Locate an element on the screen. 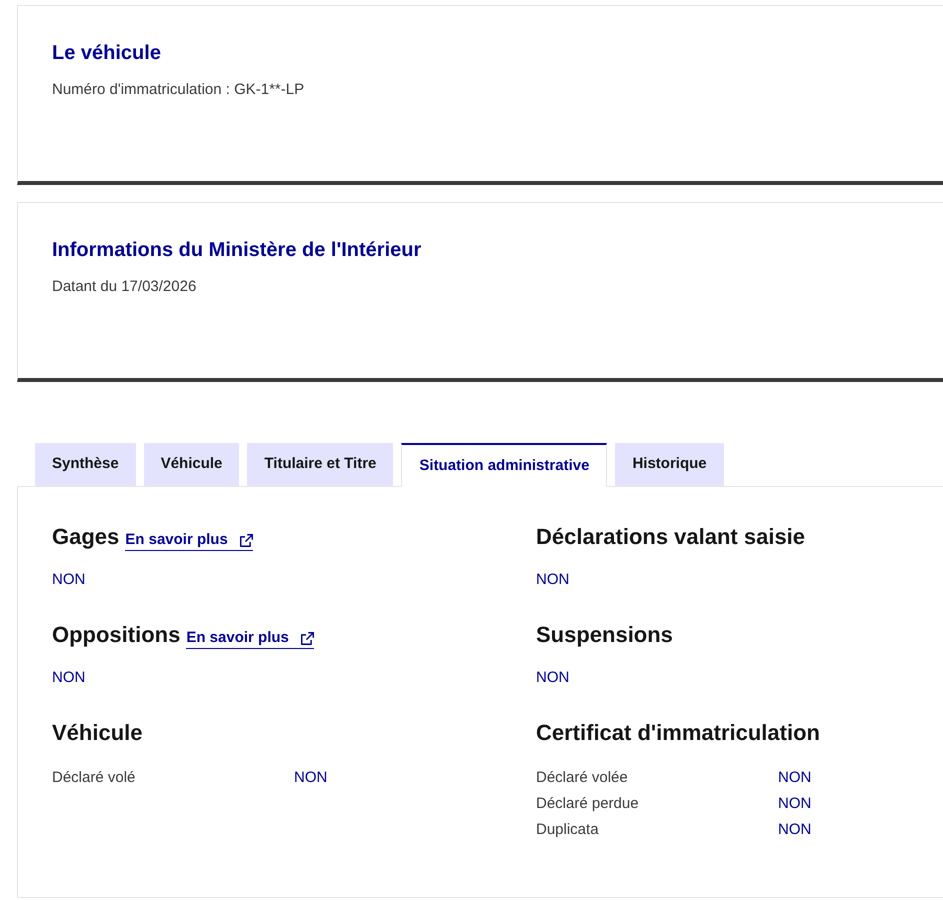 The width and height of the screenshot is (943, 900). section-heading: Gages is located at coordinates (86, 537).